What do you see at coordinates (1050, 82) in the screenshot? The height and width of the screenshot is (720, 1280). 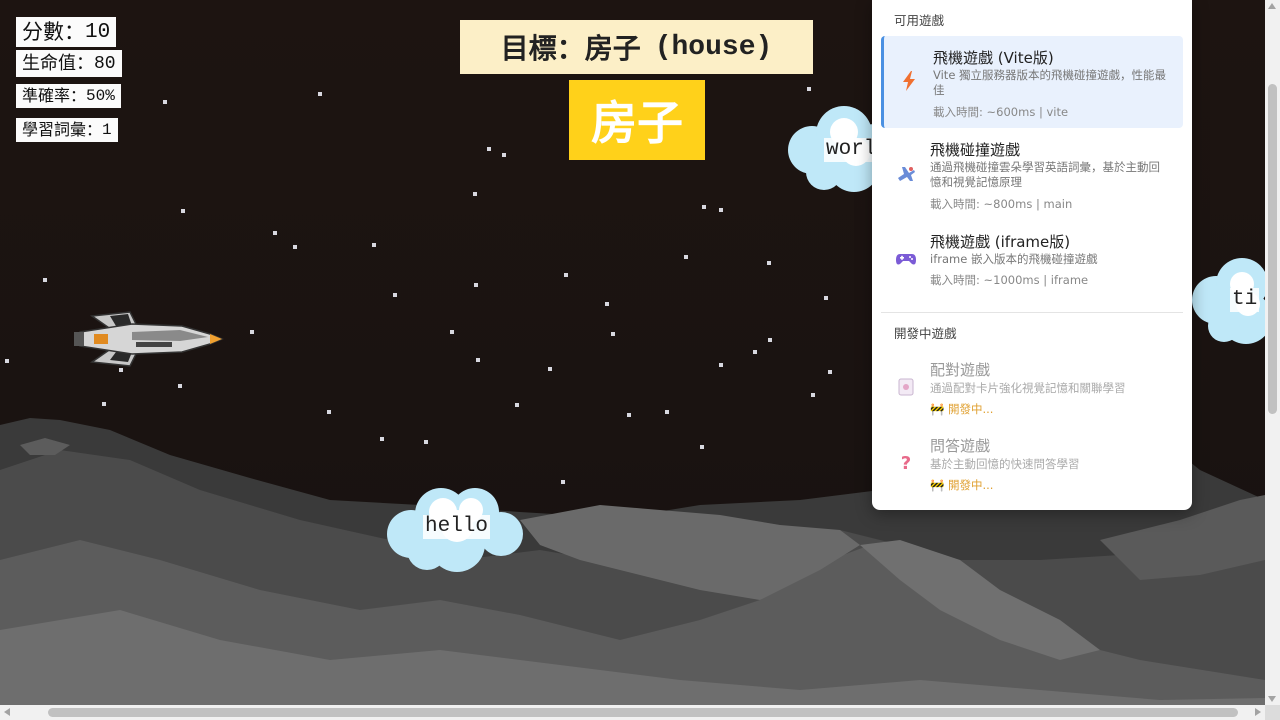 I see `menu-item-desc: Vite 獨立服務器版本的飛機碰撞遊戲，性能最佳` at bounding box center [1050, 82].